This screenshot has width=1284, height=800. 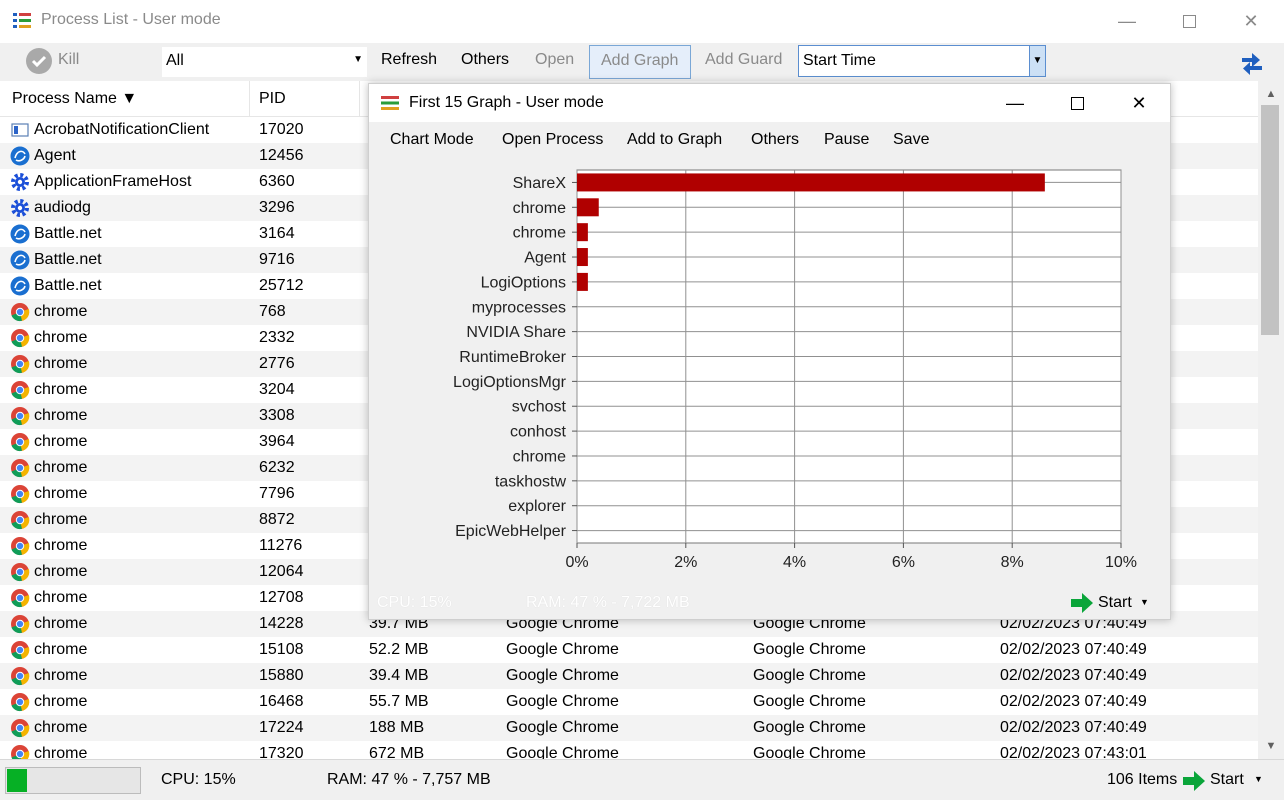 What do you see at coordinates (1082, 603) in the screenshot?
I see `arrow-right-icon` at bounding box center [1082, 603].